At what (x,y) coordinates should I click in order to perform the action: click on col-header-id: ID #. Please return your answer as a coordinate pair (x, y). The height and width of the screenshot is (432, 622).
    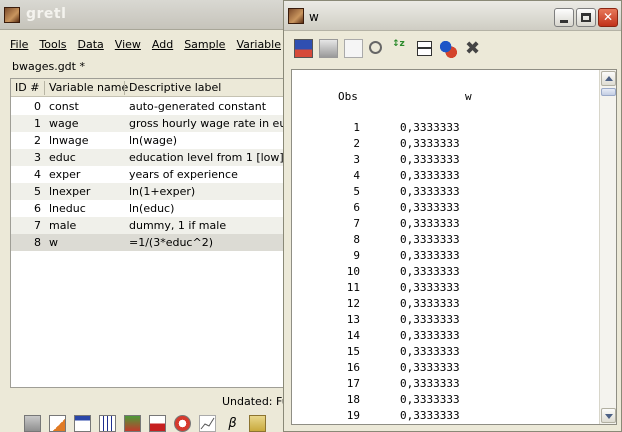
    Looking at the image, I should click on (27, 87).